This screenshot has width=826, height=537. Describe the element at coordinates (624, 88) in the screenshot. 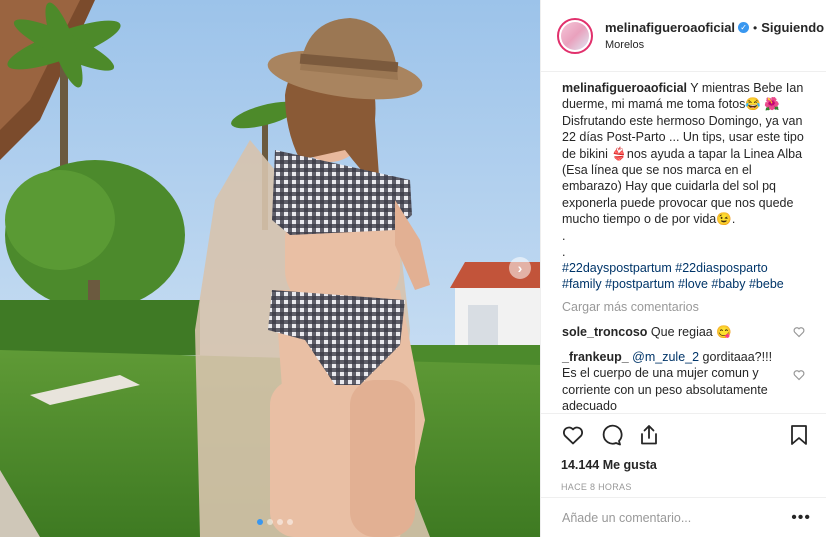

I see `caption-username: melinafigueroaoficial` at that location.